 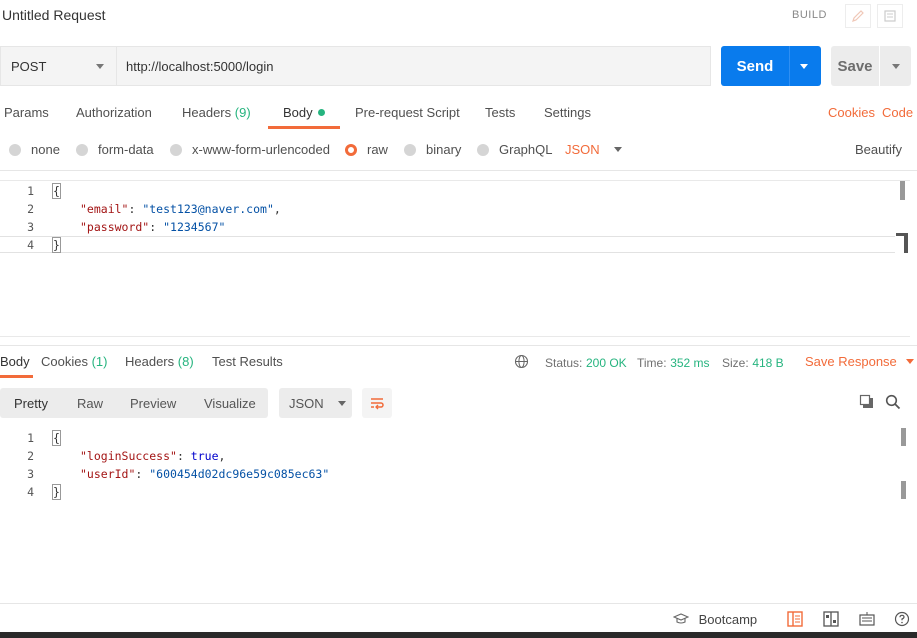 I want to click on radio-urlencoded: x-www-form-urlencoded, so click(x=250, y=149).